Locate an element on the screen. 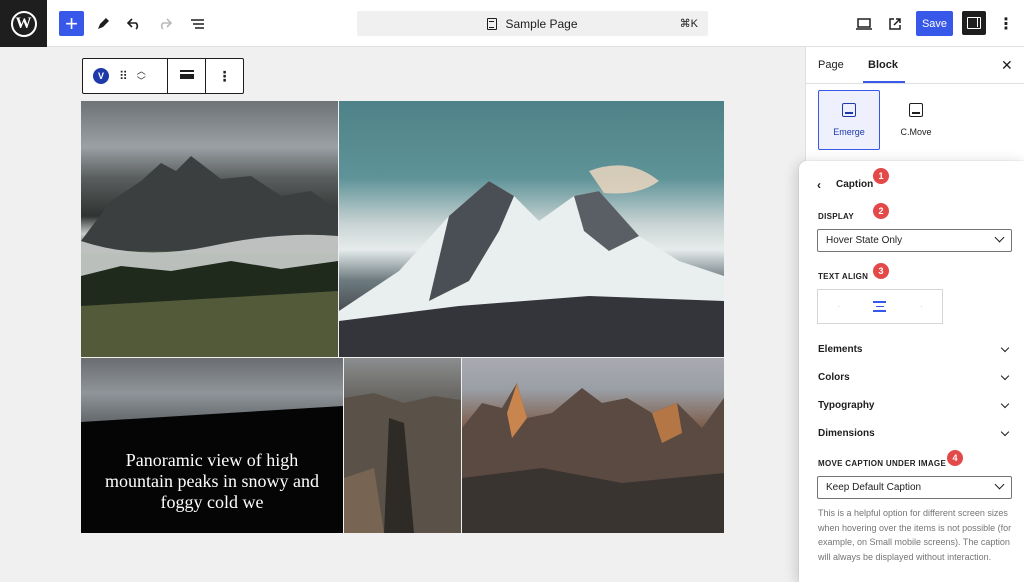  desktop-icon is located at coordinates (864, 24).